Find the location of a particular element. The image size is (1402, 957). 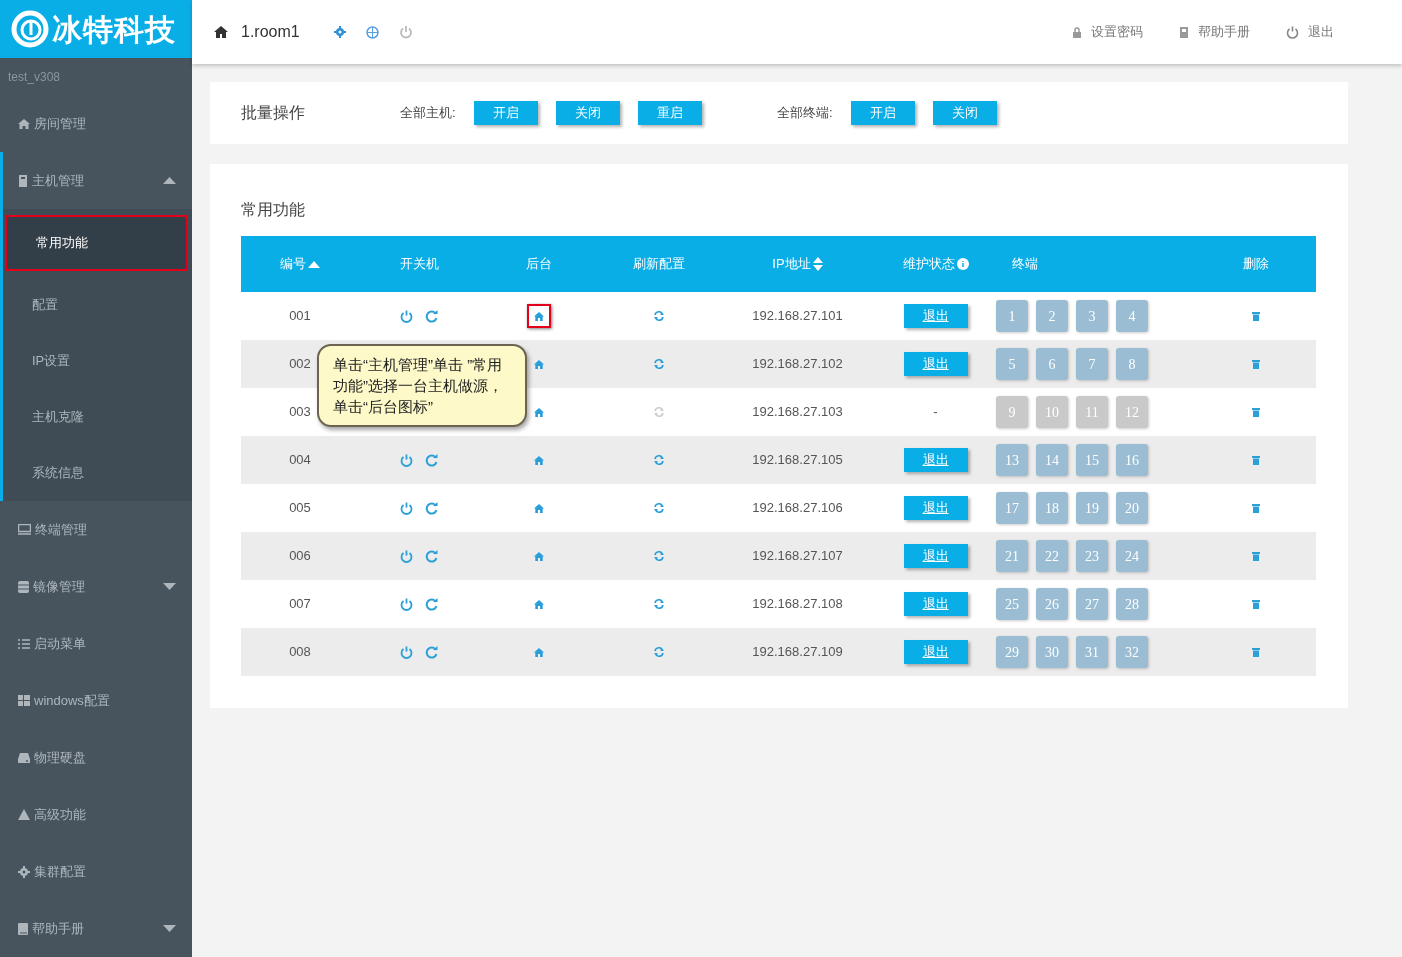

terminal-button: 2 is located at coordinates (1052, 316).